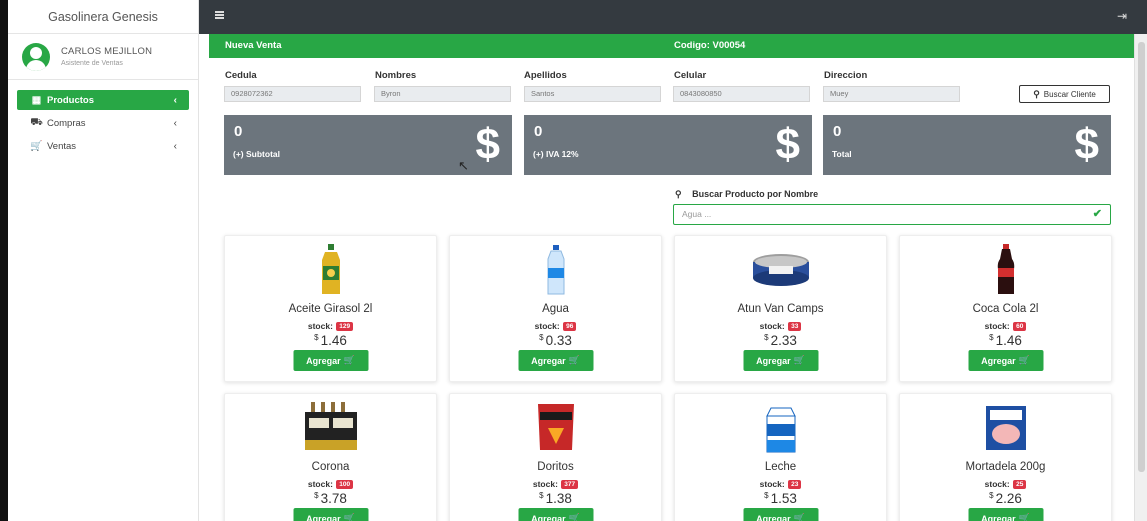  What do you see at coordinates (1069, 94) in the screenshot?
I see `search-client-label: Buscar Cliente` at bounding box center [1069, 94].